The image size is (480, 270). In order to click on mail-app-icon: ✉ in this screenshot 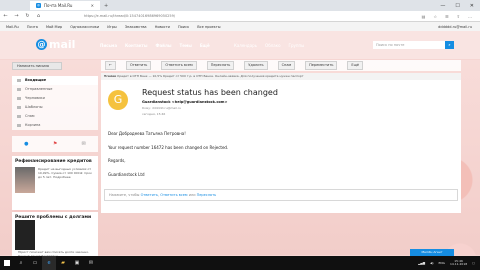, I will do `click(91, 263)`.